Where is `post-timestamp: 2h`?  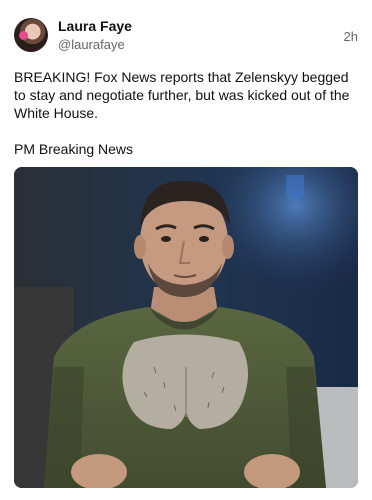
post-timestamp: 2h is located at coordinates (351, 36).